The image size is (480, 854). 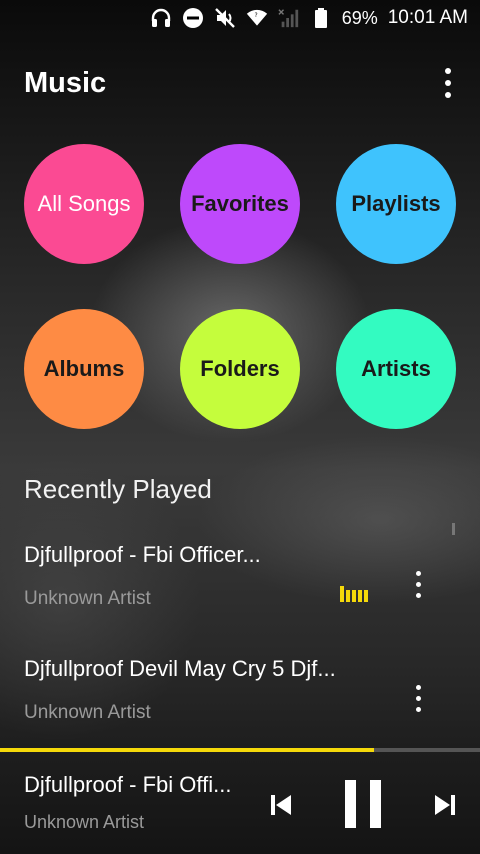 I want to click on status-bar: ? 69% 10:01 AM, so click(x=240, y=18).